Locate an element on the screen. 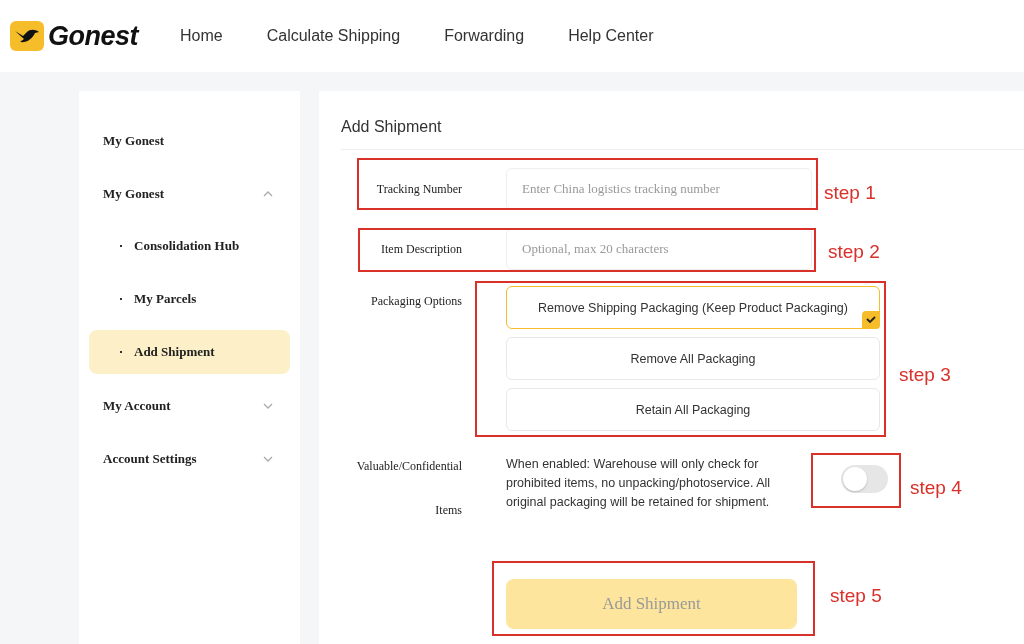 The image size is (1024, 644). input-field: Optional, max 20 characters is located at coordinates (659, 249).